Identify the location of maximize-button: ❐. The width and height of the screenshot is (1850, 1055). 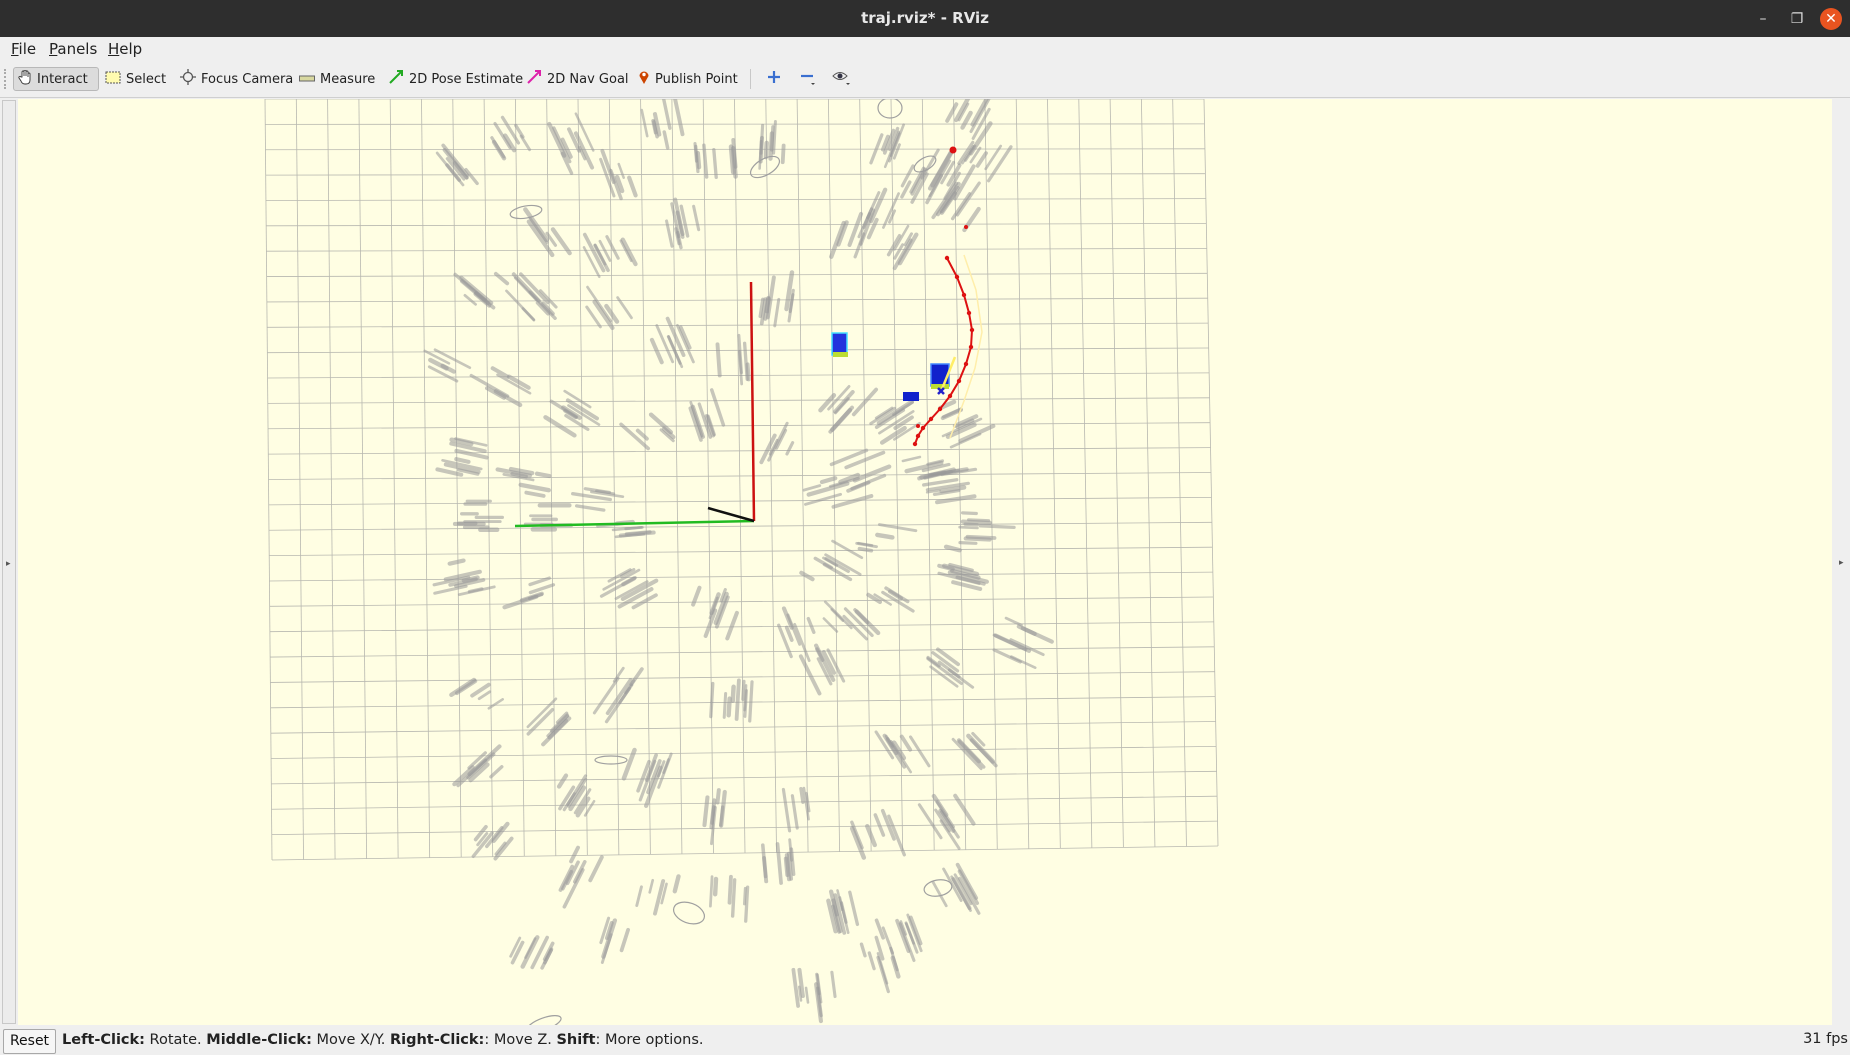
(1797, 19).